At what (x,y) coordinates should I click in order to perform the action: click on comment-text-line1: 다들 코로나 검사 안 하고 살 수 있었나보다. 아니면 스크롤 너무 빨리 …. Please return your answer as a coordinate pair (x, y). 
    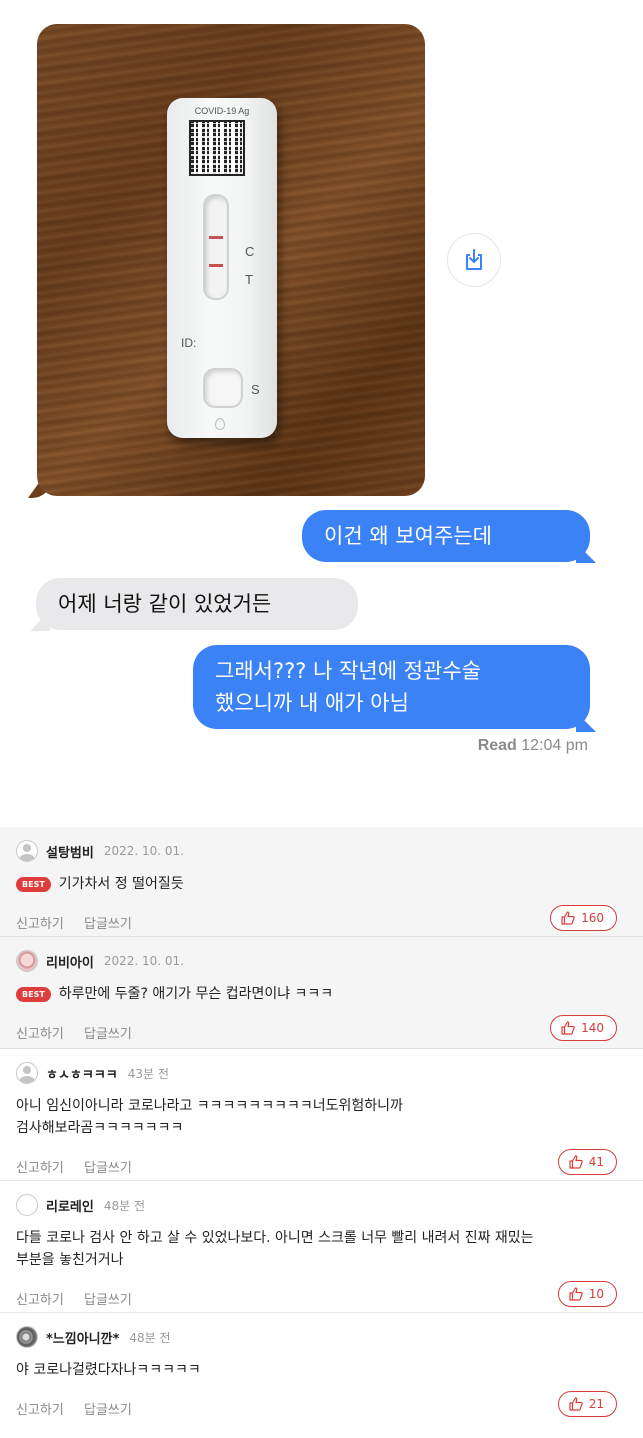
    Looking at the image, I should click on (275, 1238).